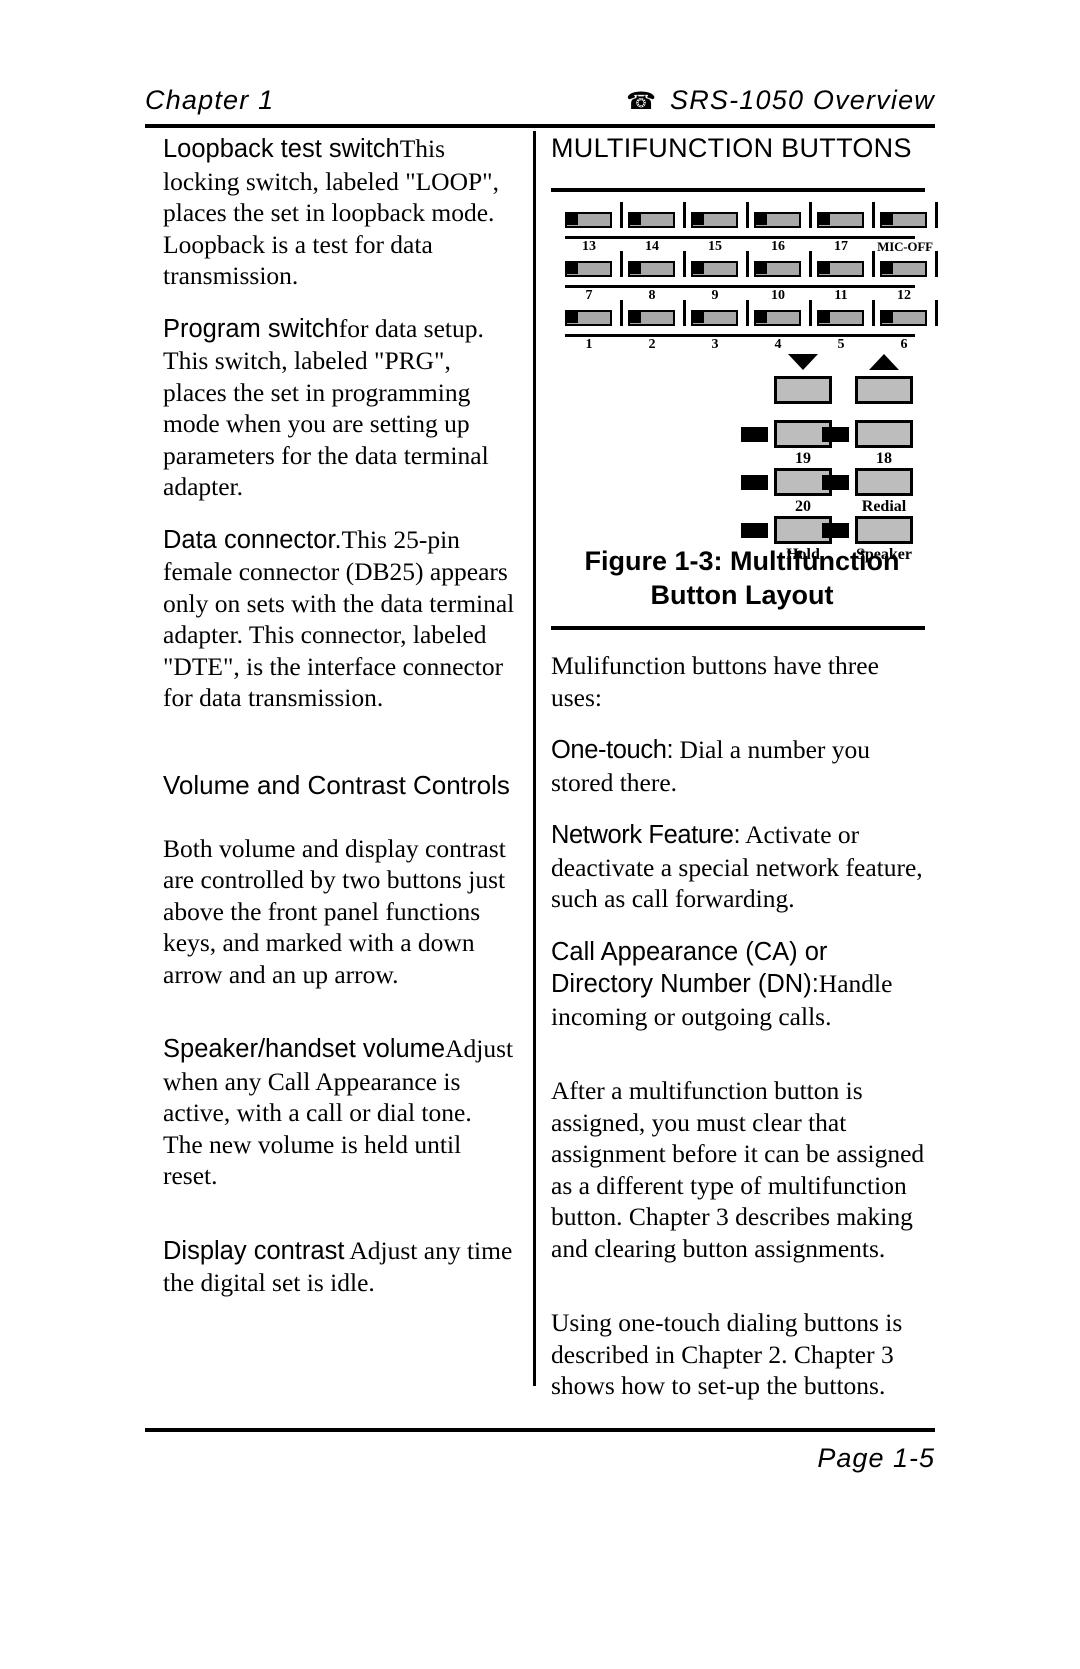 This screenshot has width=1080, height=1669. Describe the element at coordinates (612, 750) in the screenshot. I see `term-one-touch: One-touch:` at that location.